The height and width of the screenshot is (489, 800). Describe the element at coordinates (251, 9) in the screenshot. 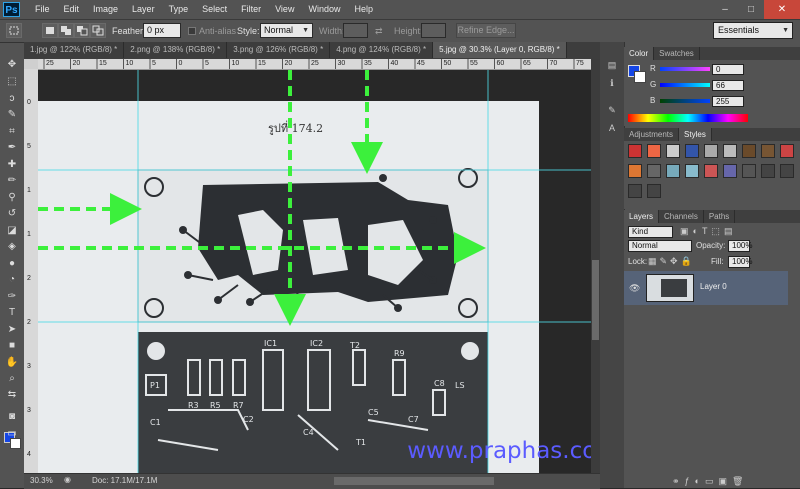

I see `menu-filter: Filter` at that location.